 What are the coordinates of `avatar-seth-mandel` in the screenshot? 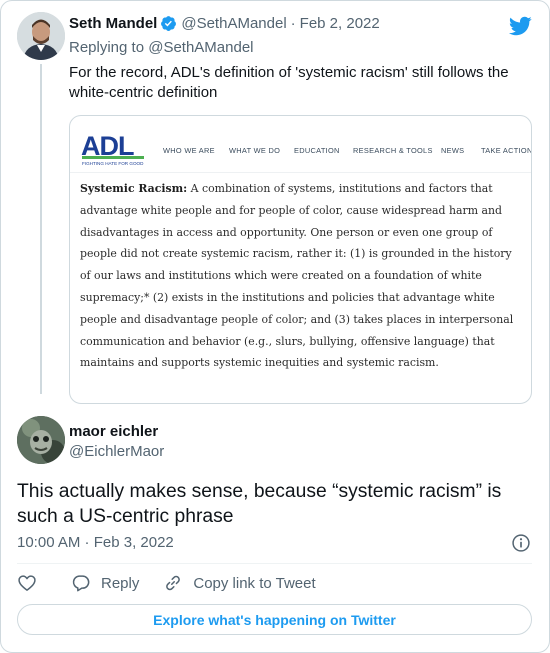 It's located at (41, 36).